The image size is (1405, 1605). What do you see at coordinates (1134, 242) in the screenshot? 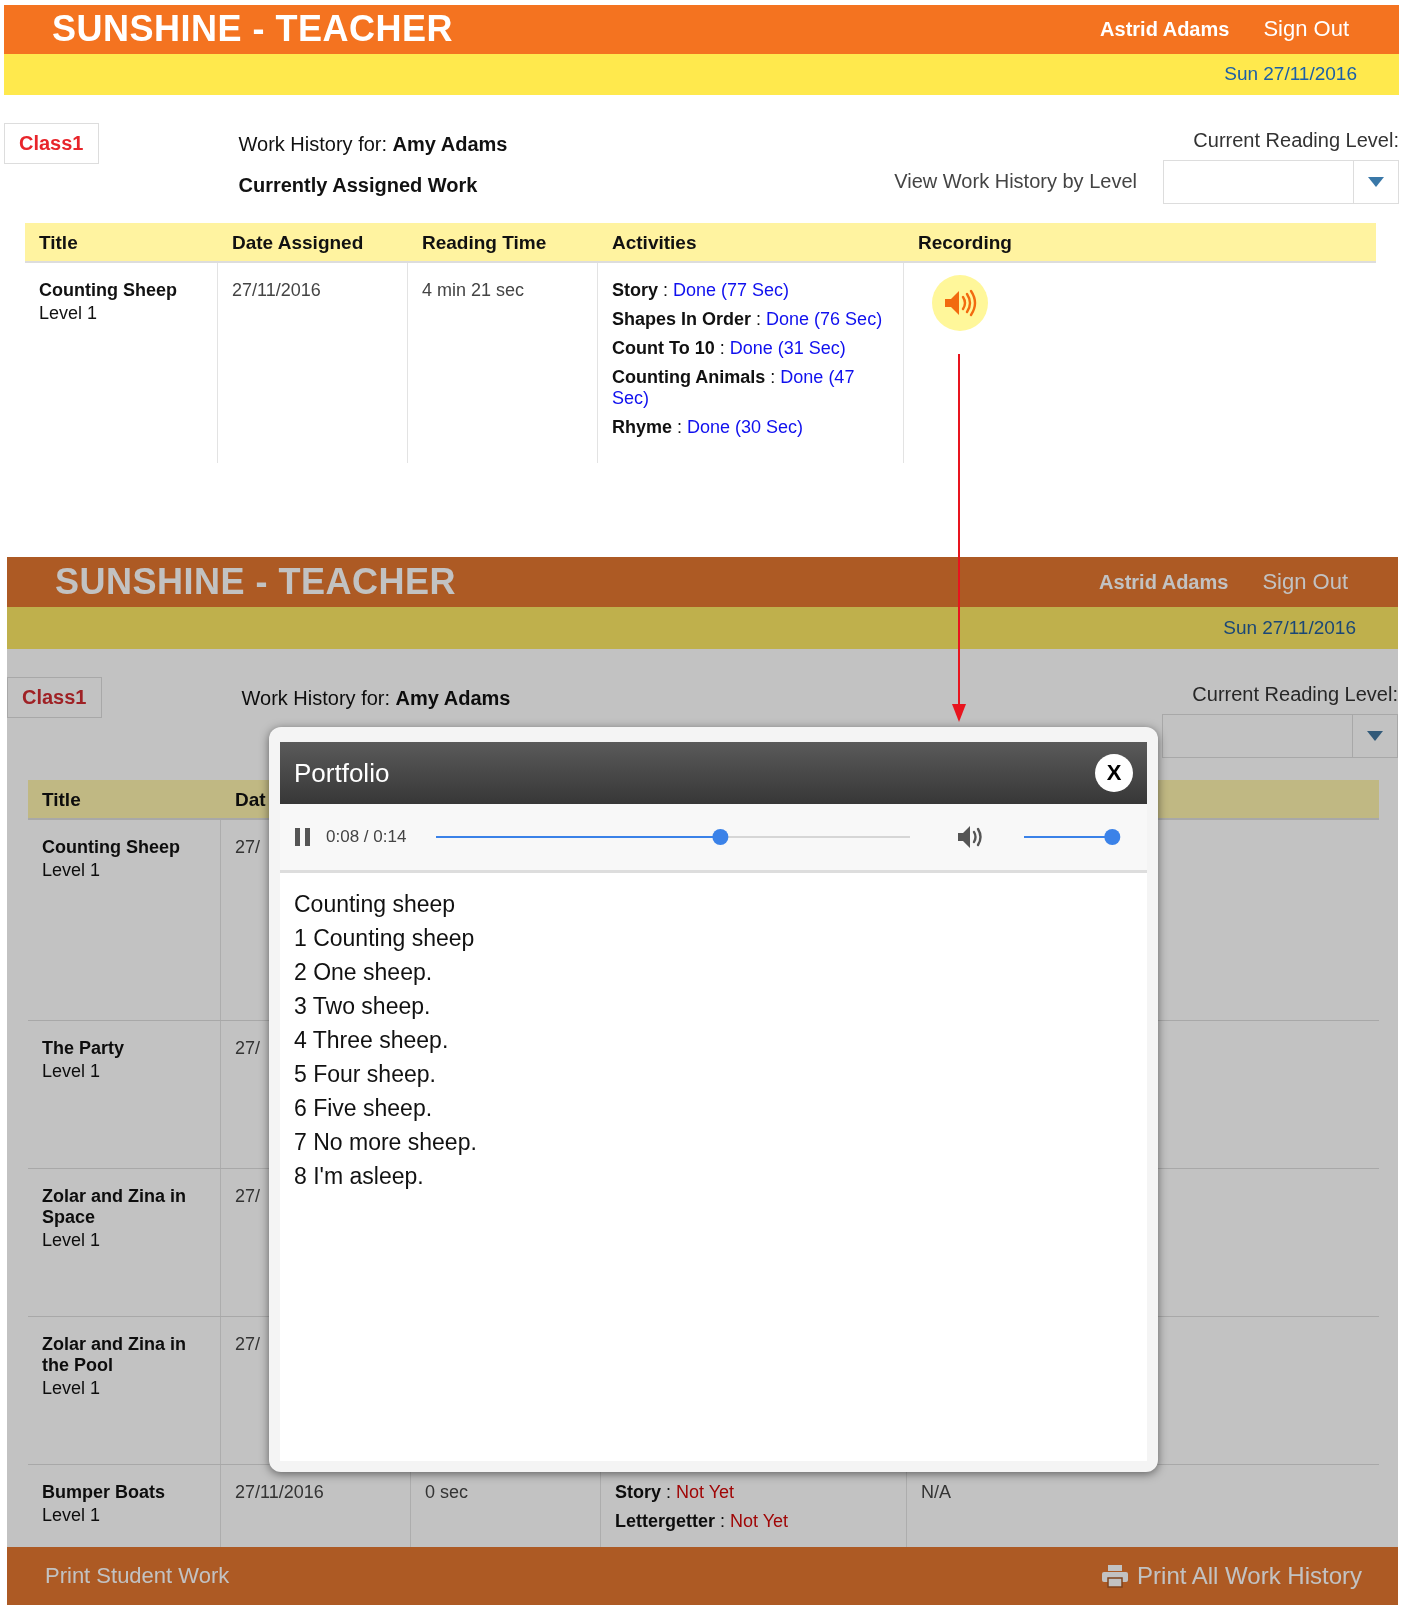
I see `column-header: Recording` at bounding box center [1134, 242].